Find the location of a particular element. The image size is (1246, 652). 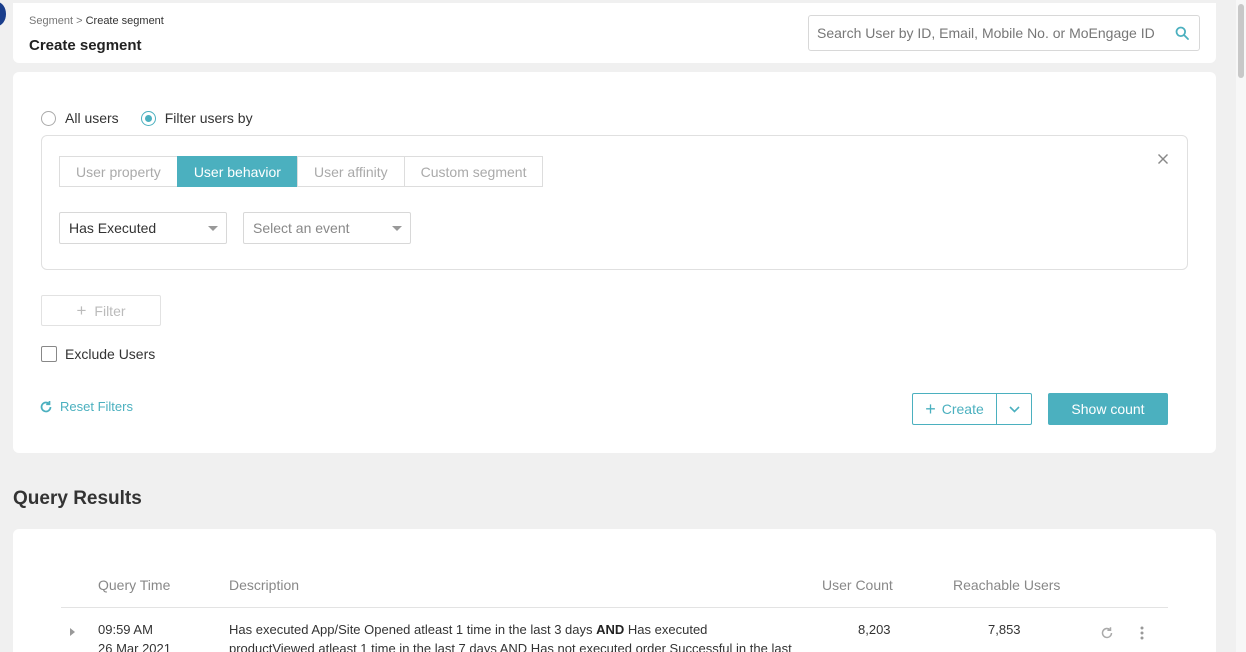

filter-users-label: Filter users by is located at coordinates (208, 118).